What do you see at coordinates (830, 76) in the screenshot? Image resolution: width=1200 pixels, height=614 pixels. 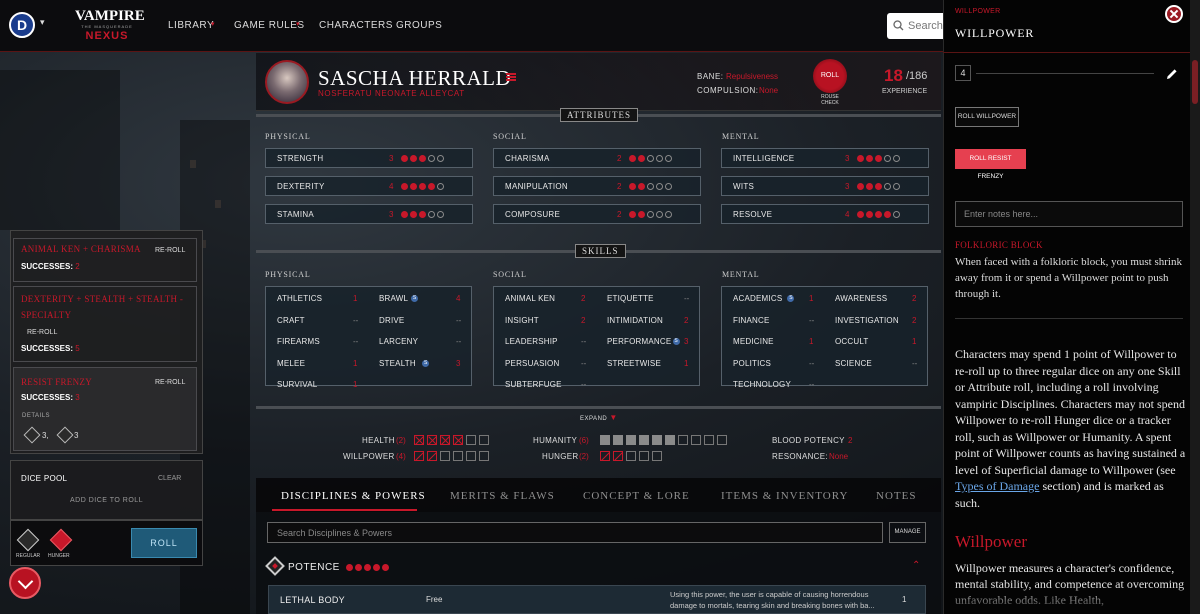 I see `rouse-roll-button: ROLL` at bounding box center [830, 76].